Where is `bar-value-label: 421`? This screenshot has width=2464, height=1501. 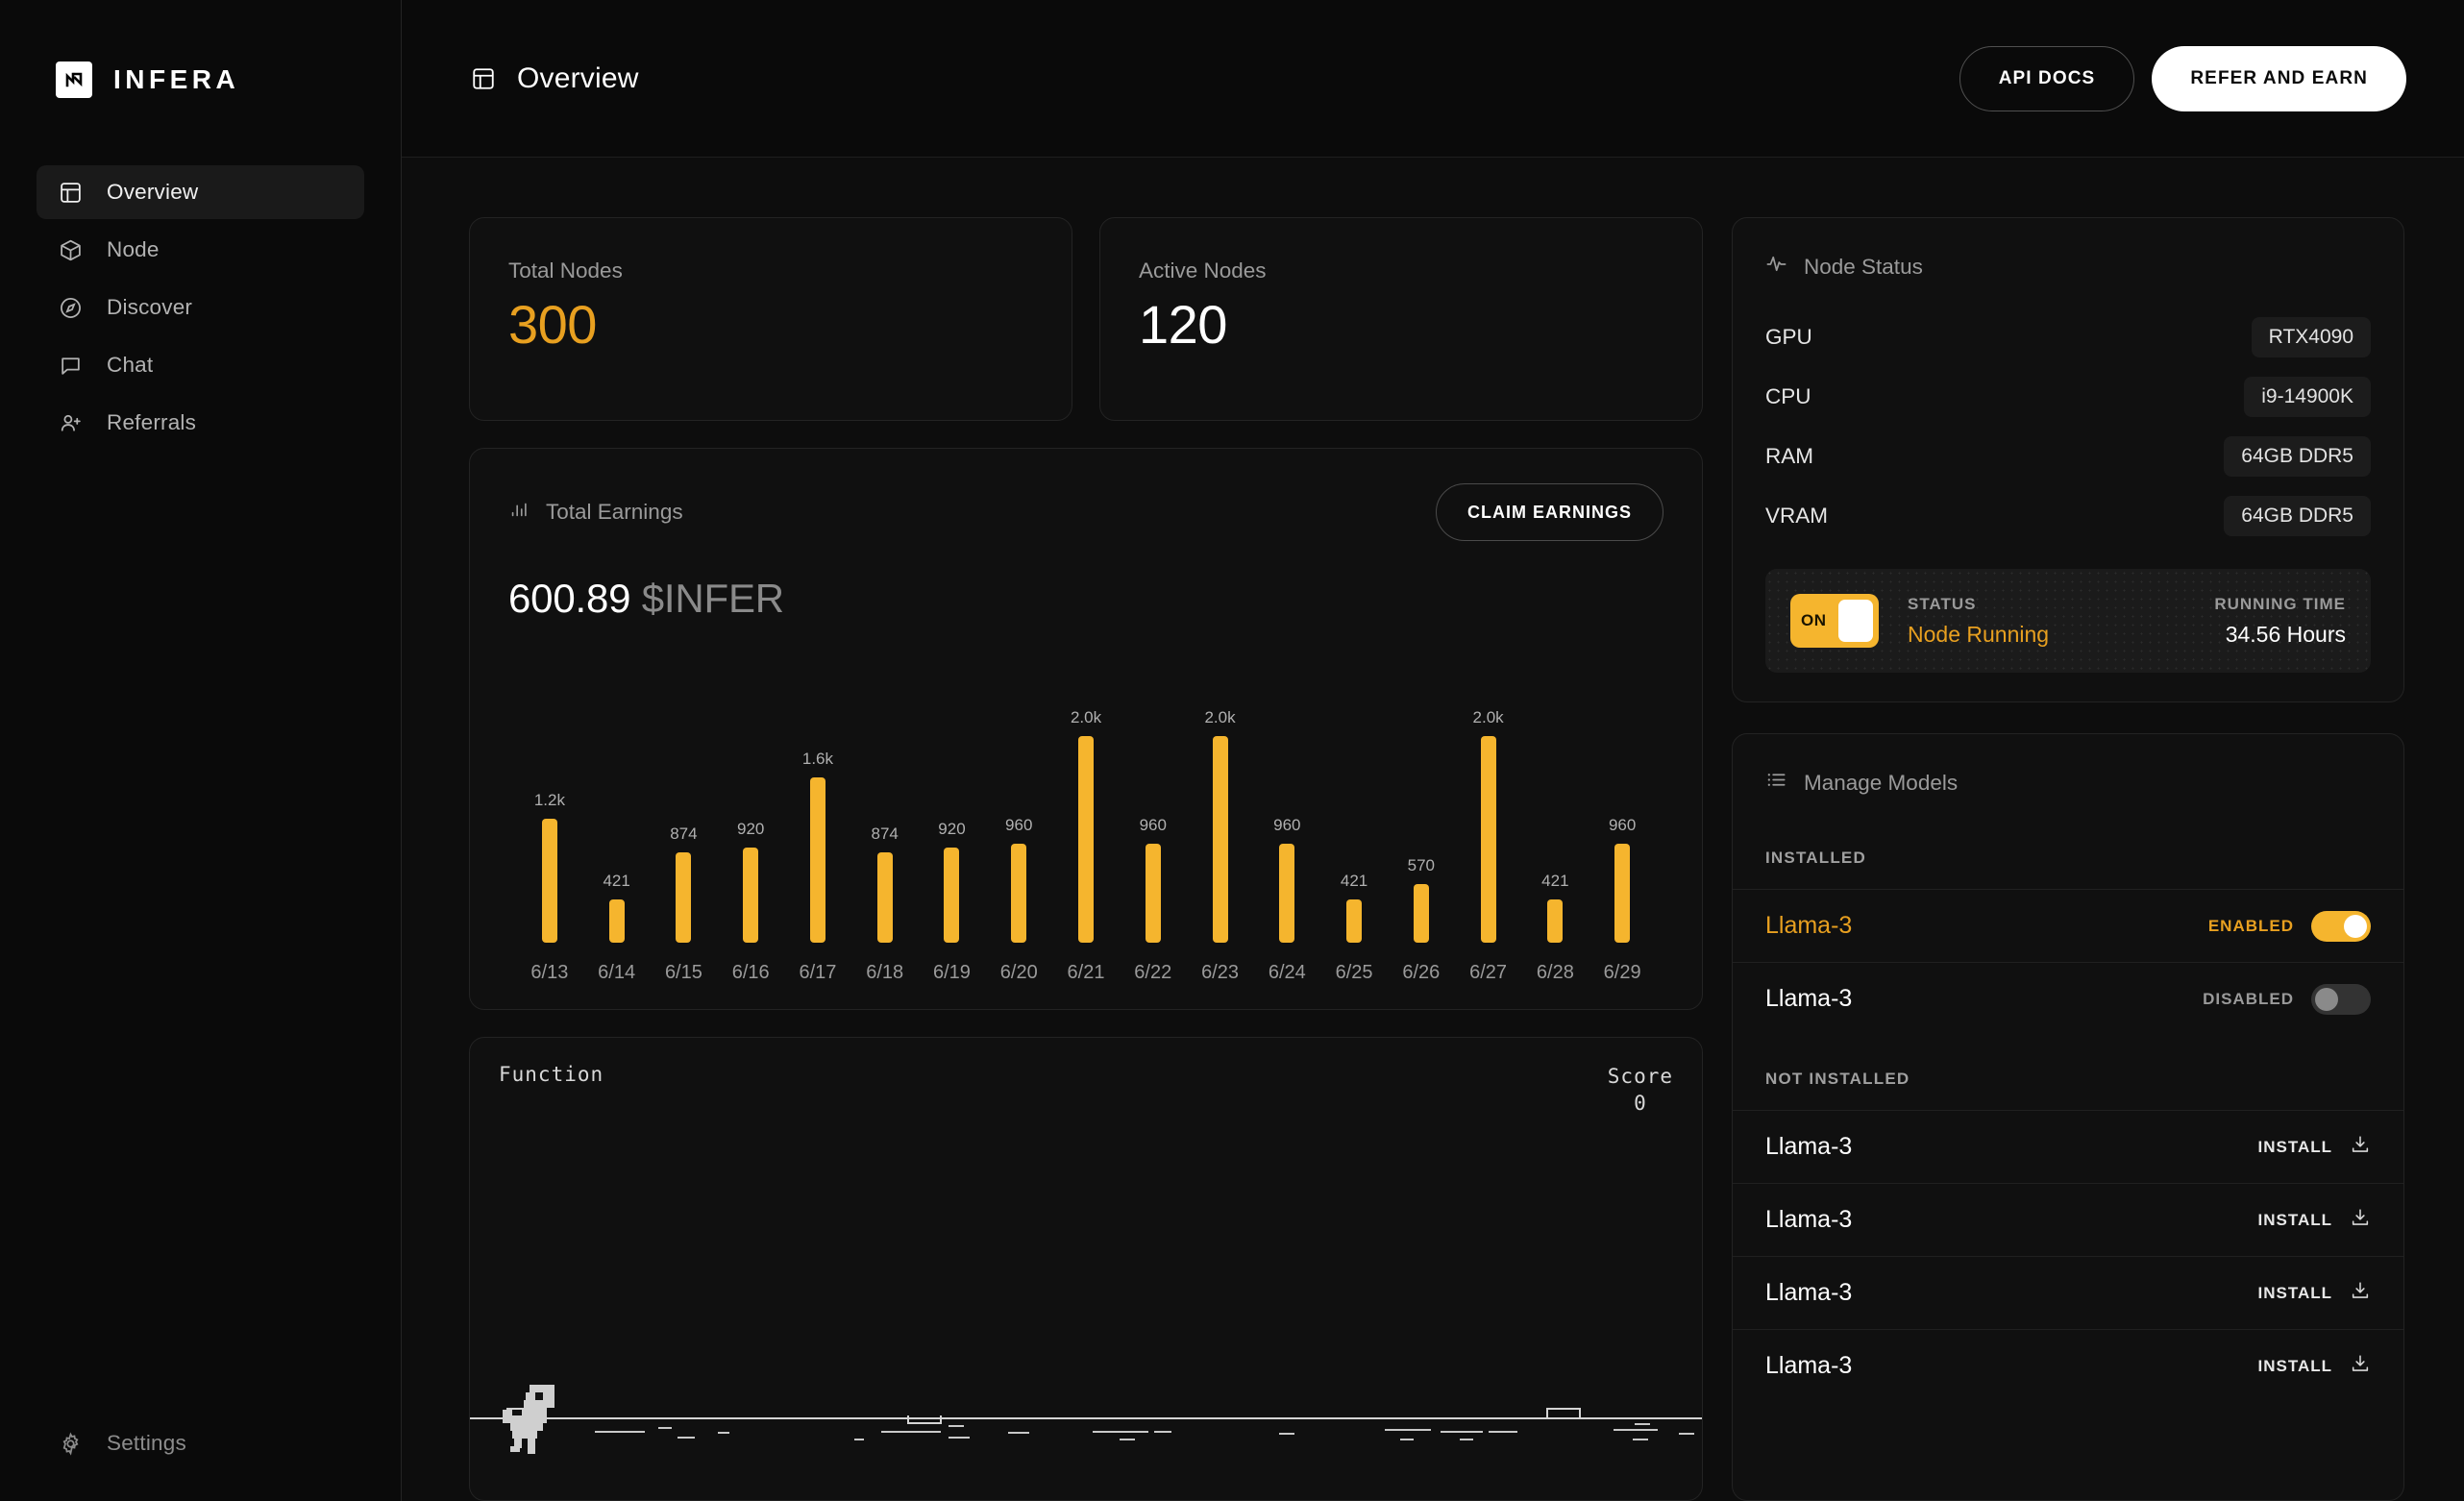
bar-value-label: 421 is located at coordinates (1354, 880).